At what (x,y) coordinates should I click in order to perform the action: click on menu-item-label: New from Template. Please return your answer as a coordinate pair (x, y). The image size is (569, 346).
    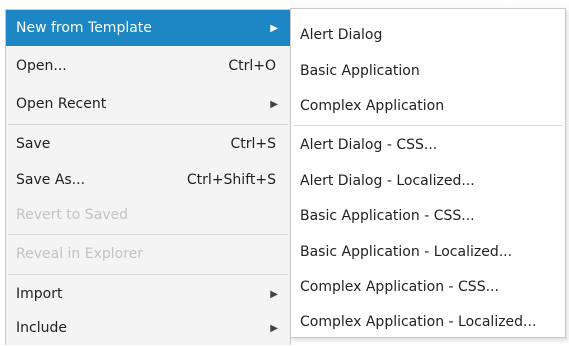
    Looking at the image, I should click on (84, 28).